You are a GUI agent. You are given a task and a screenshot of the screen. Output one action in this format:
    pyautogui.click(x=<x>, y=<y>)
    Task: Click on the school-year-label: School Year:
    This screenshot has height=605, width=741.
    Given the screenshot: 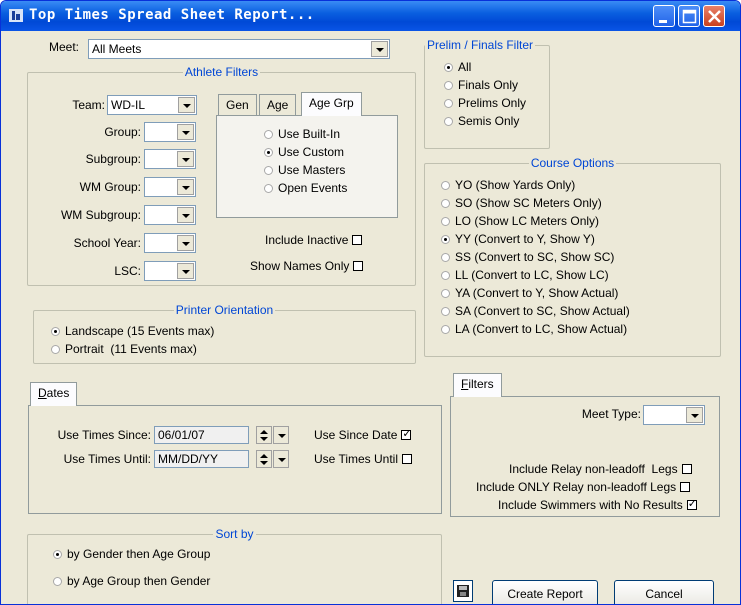 What is the action you would take?
    pyautogui.click(x=107, y=243)
    